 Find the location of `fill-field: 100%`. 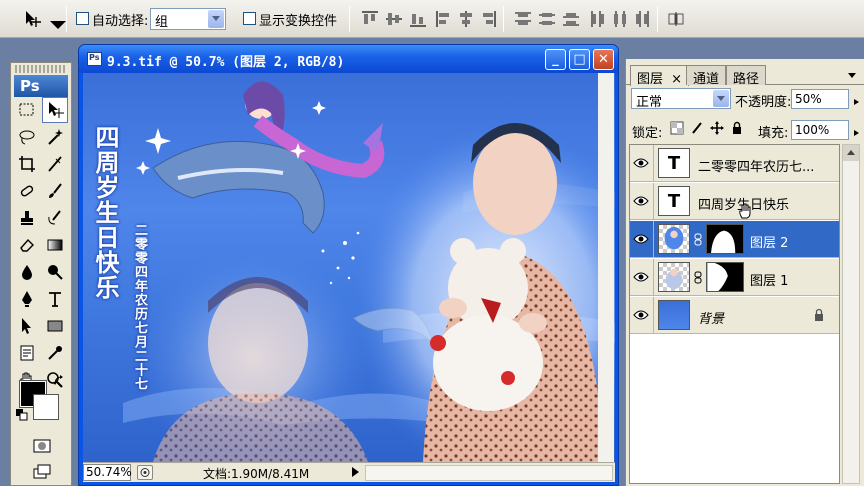

fill-field: 100% is located at coordinates (820, 130).